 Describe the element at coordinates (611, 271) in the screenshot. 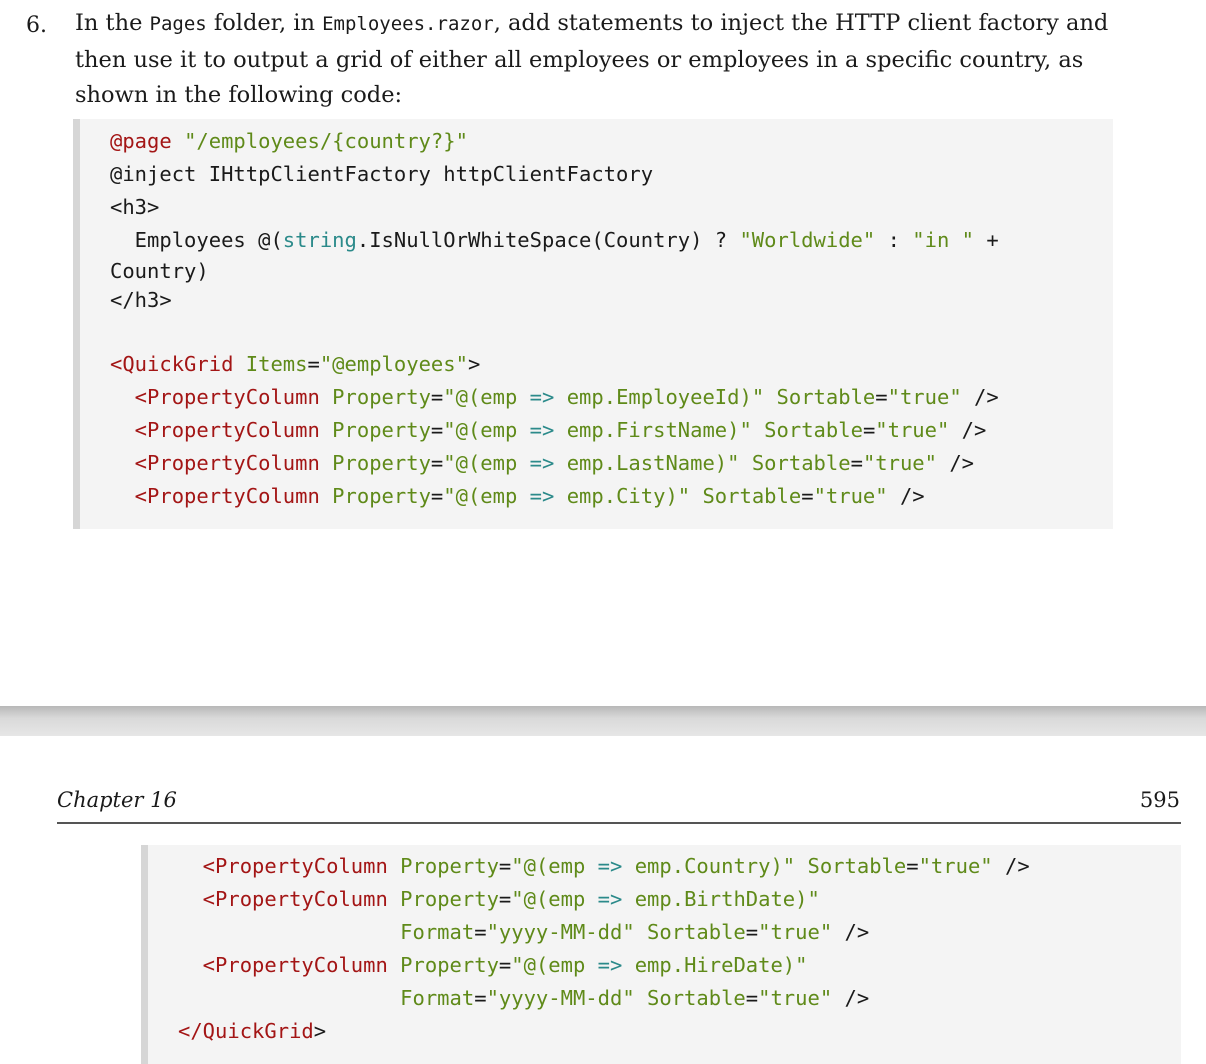

I see `code-line: Country)` at that location.